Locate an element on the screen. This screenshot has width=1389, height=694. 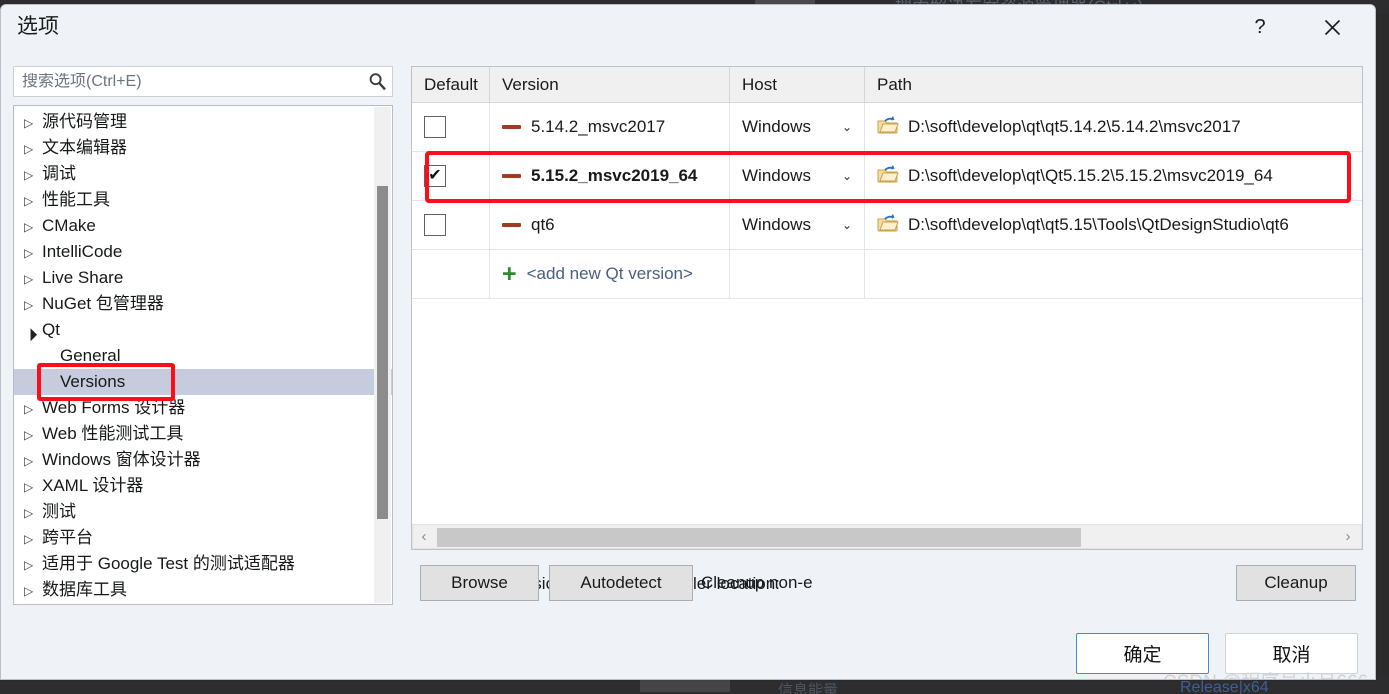
sidebar-item-18: ▷ 数据库工具 is located at coordinates (203, 590).